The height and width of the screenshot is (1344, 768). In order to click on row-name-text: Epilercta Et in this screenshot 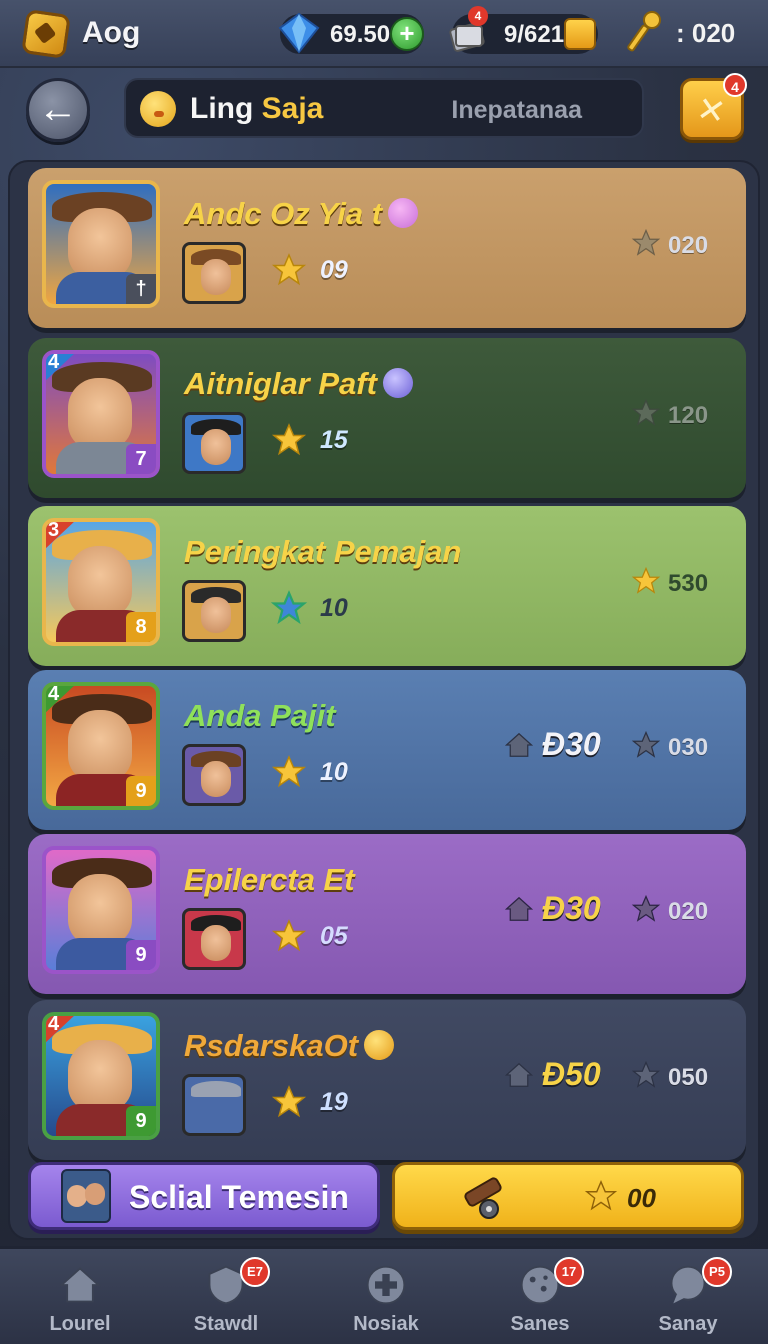, I will do `click(269, 879)`.